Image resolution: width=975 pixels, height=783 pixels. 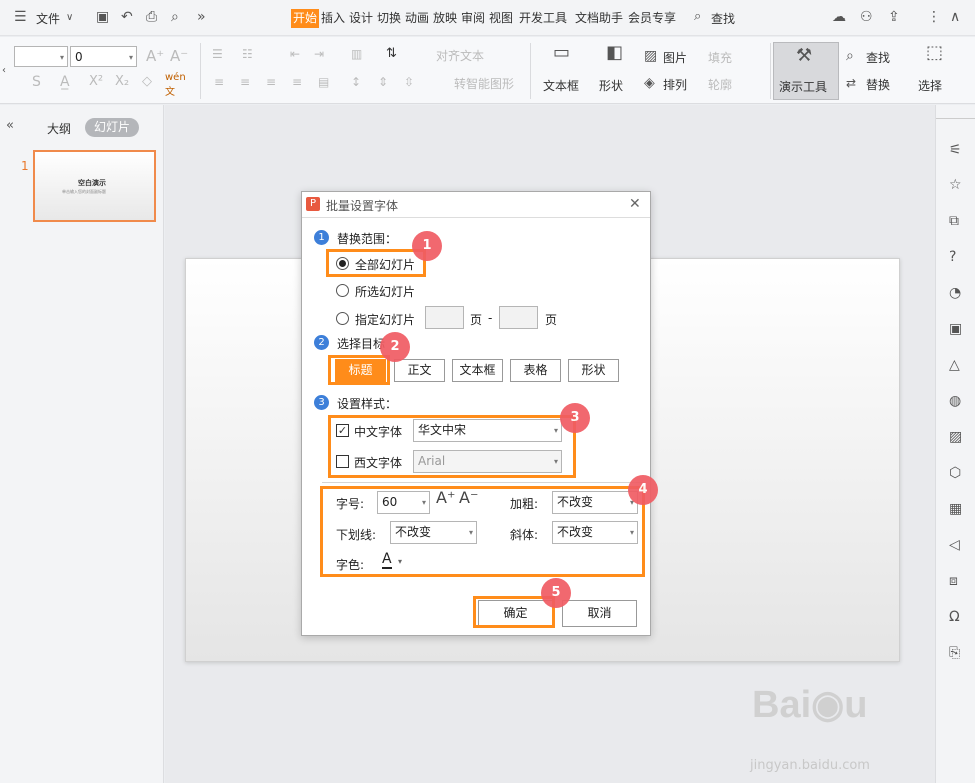 I want to click on tab-member: 会员专享, so click(x=652, y=18).